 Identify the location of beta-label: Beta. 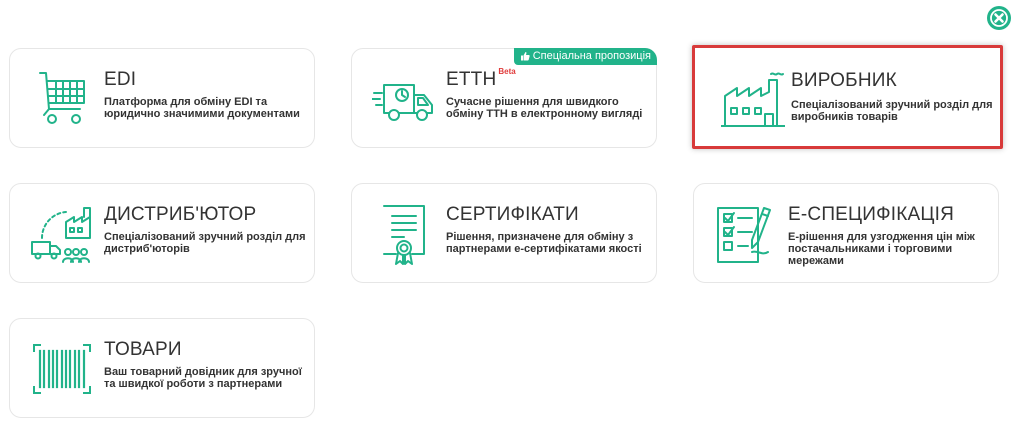
(507, 71).